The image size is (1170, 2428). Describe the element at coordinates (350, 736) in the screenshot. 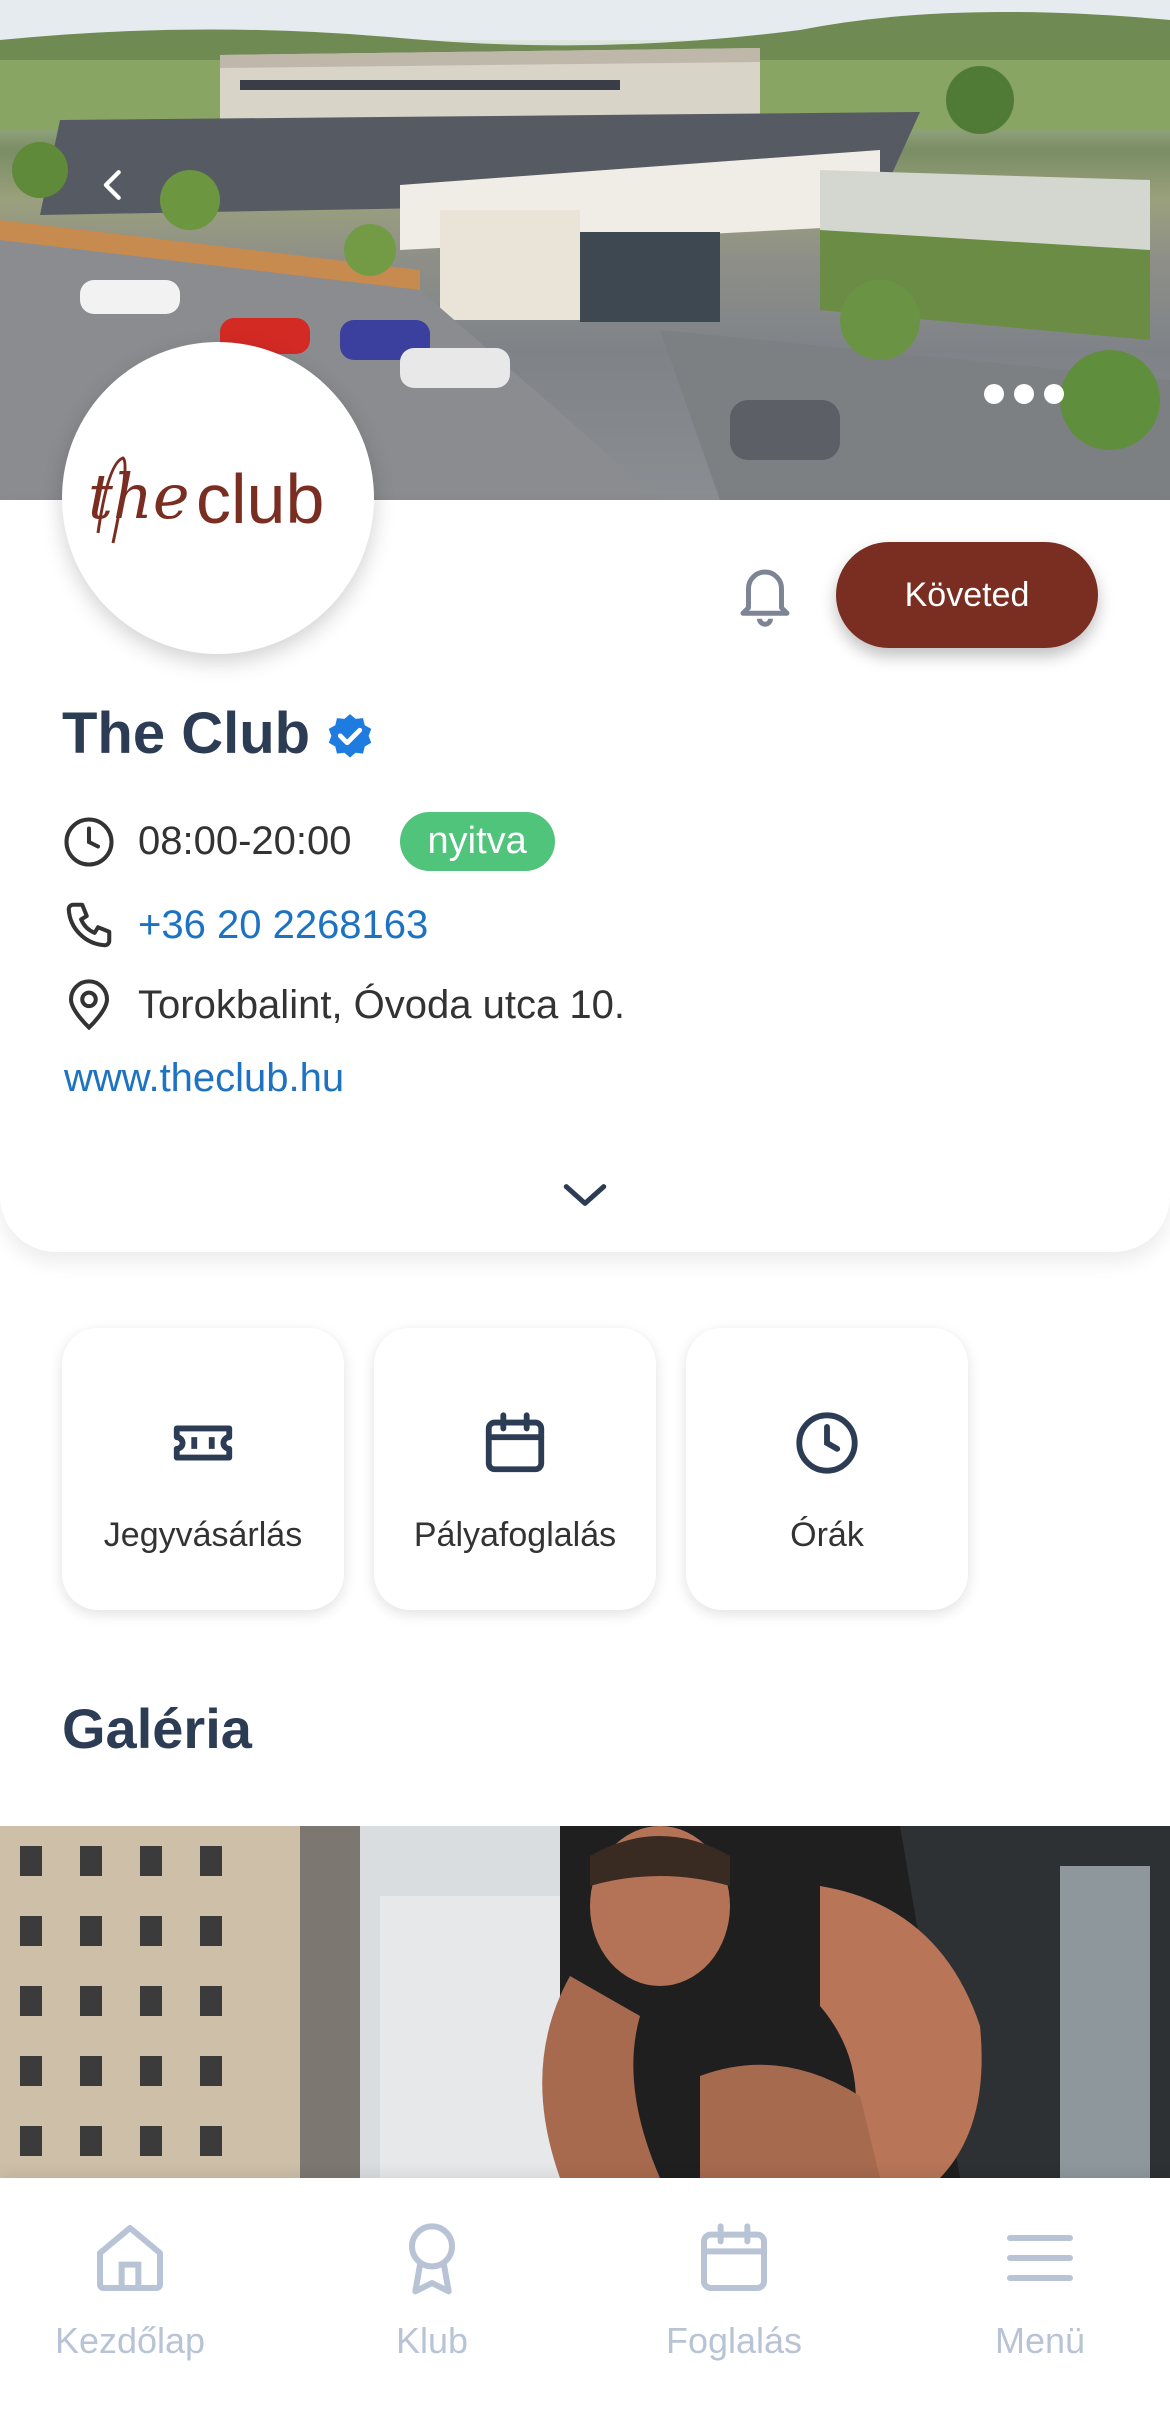

I see `verified-icon` at that location.